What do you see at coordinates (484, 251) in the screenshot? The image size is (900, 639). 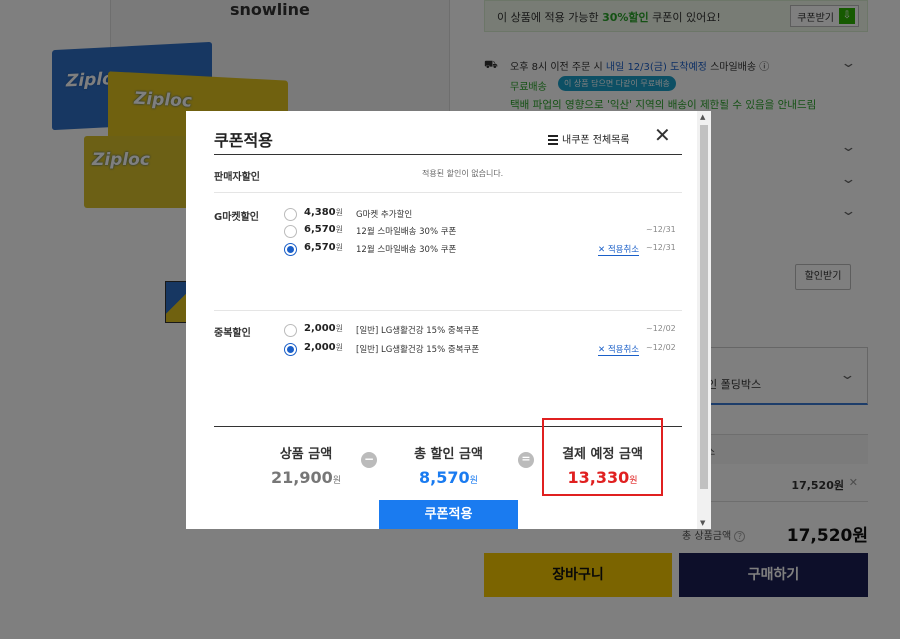 I see `coupon-row: 6,570원 12월 스마일배송 30% 쿠폰 ✕ 적용취소 ~12/31` at bounding box center [484, 251].